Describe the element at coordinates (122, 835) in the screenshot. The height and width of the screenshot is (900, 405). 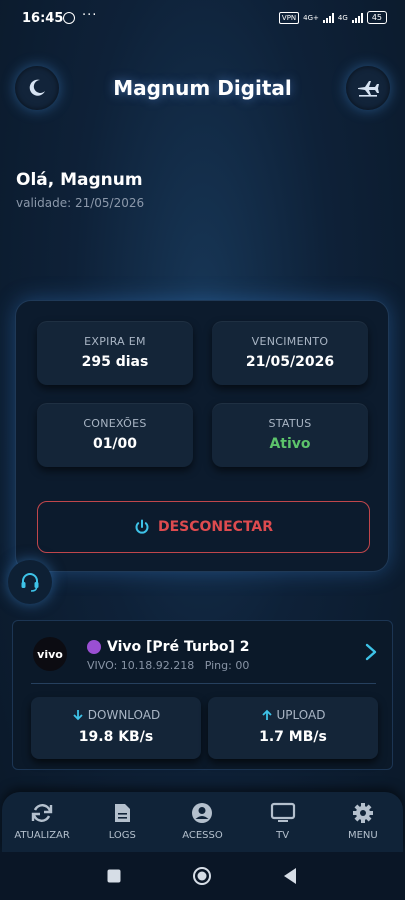
I see `nav-logs-label: LOGS` at that location.